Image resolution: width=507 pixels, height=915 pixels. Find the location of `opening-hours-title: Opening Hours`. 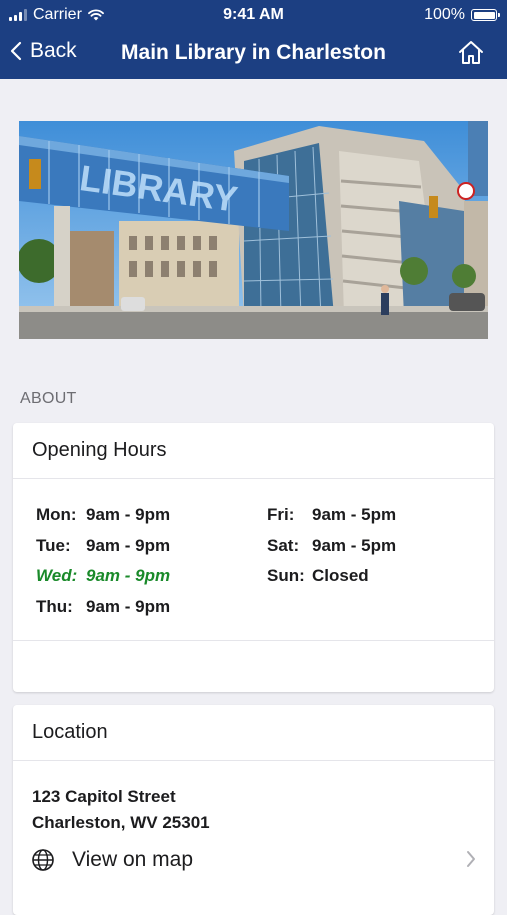

opening-hours-title: Opening Hours is located at coordinates (253, 451).